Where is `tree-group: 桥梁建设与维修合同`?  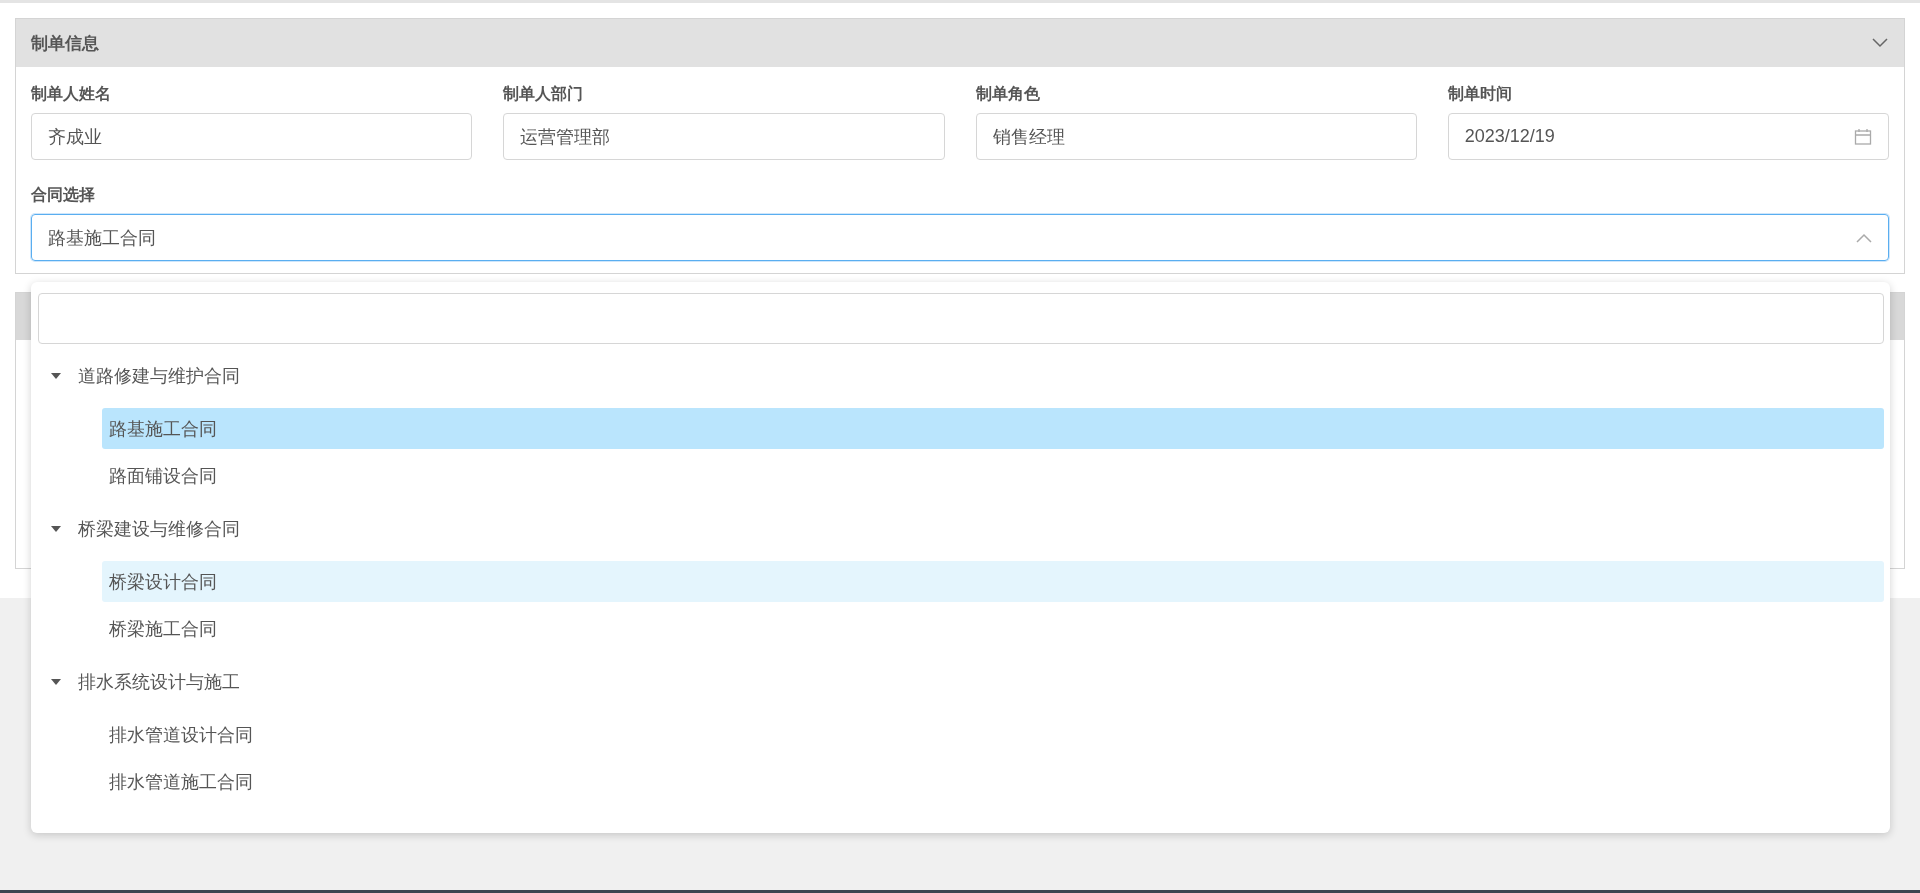
tree-group: 桥梁建设与维修合同 is located at coordinates (159, 528).